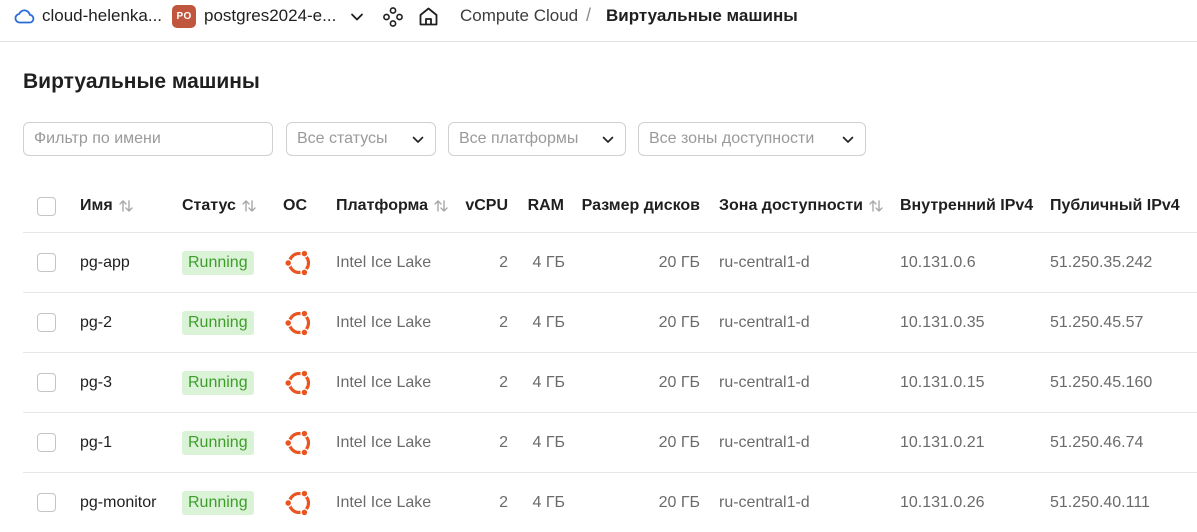 The image size is (1197, 532). I want to click on column-header-os-label: ОС, so click(295, 205).